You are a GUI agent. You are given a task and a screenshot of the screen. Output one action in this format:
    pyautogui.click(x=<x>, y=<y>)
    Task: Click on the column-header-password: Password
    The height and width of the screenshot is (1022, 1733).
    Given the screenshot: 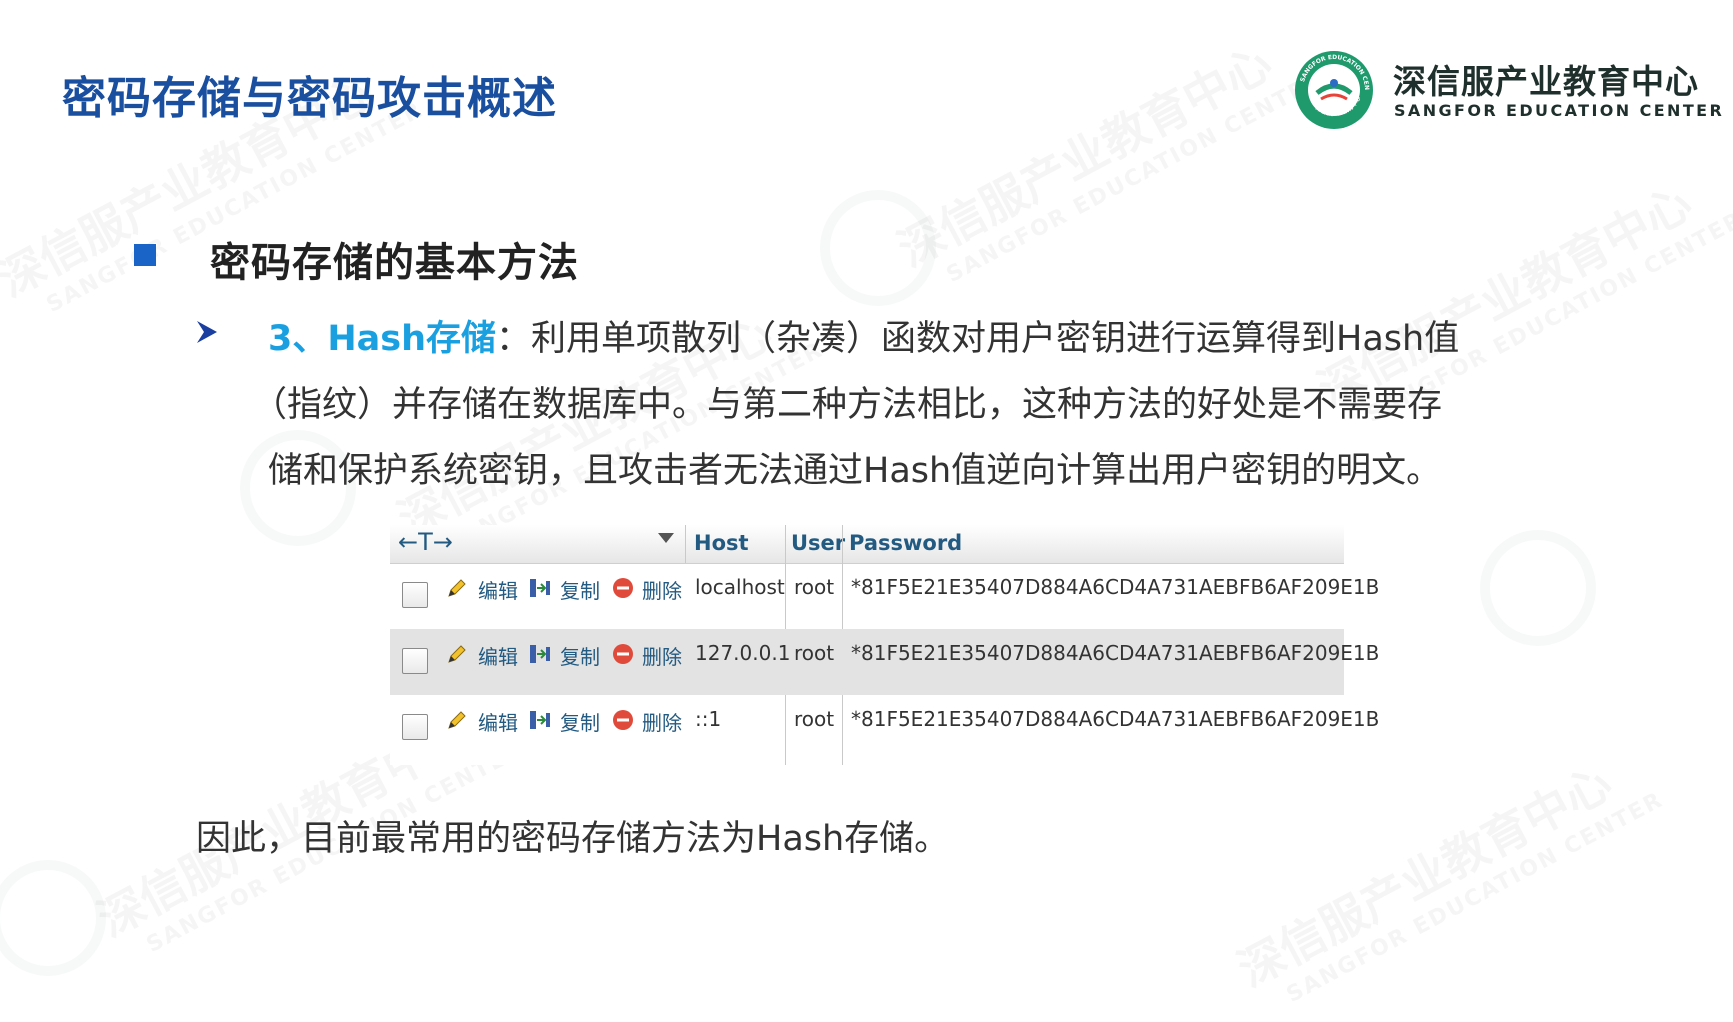 What is the action you would take?
    pyautogui.click(x=905, y=543)
    